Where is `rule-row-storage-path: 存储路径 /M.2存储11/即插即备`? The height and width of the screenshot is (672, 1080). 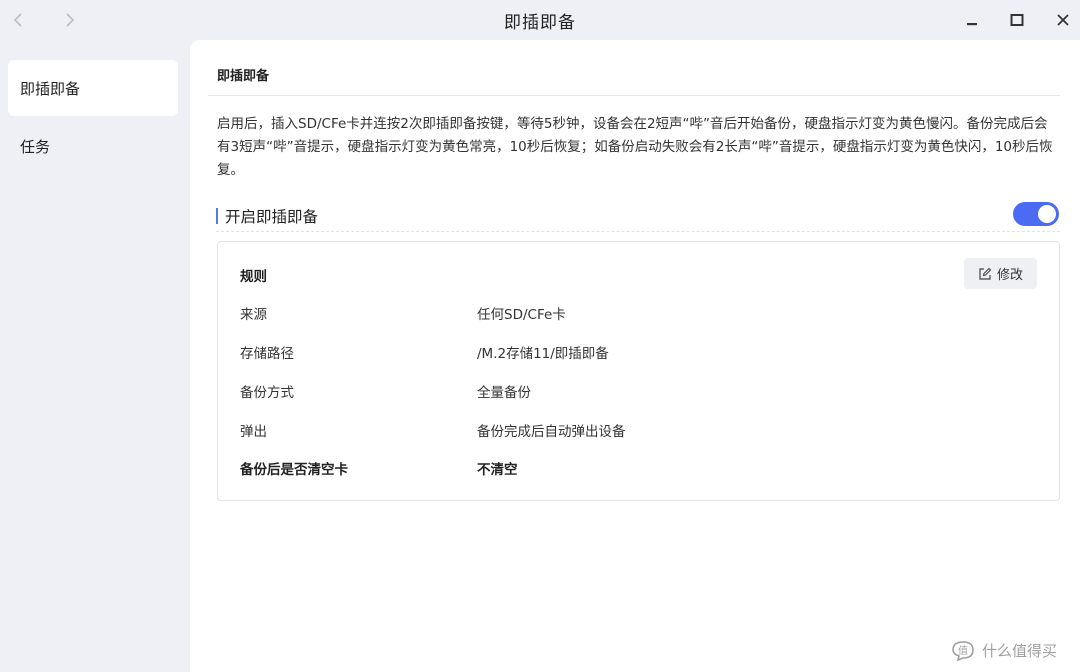
rule-row-storage-path: 存储路径 /M.2存储11/即插即备 is located at coordinates (640, 353).